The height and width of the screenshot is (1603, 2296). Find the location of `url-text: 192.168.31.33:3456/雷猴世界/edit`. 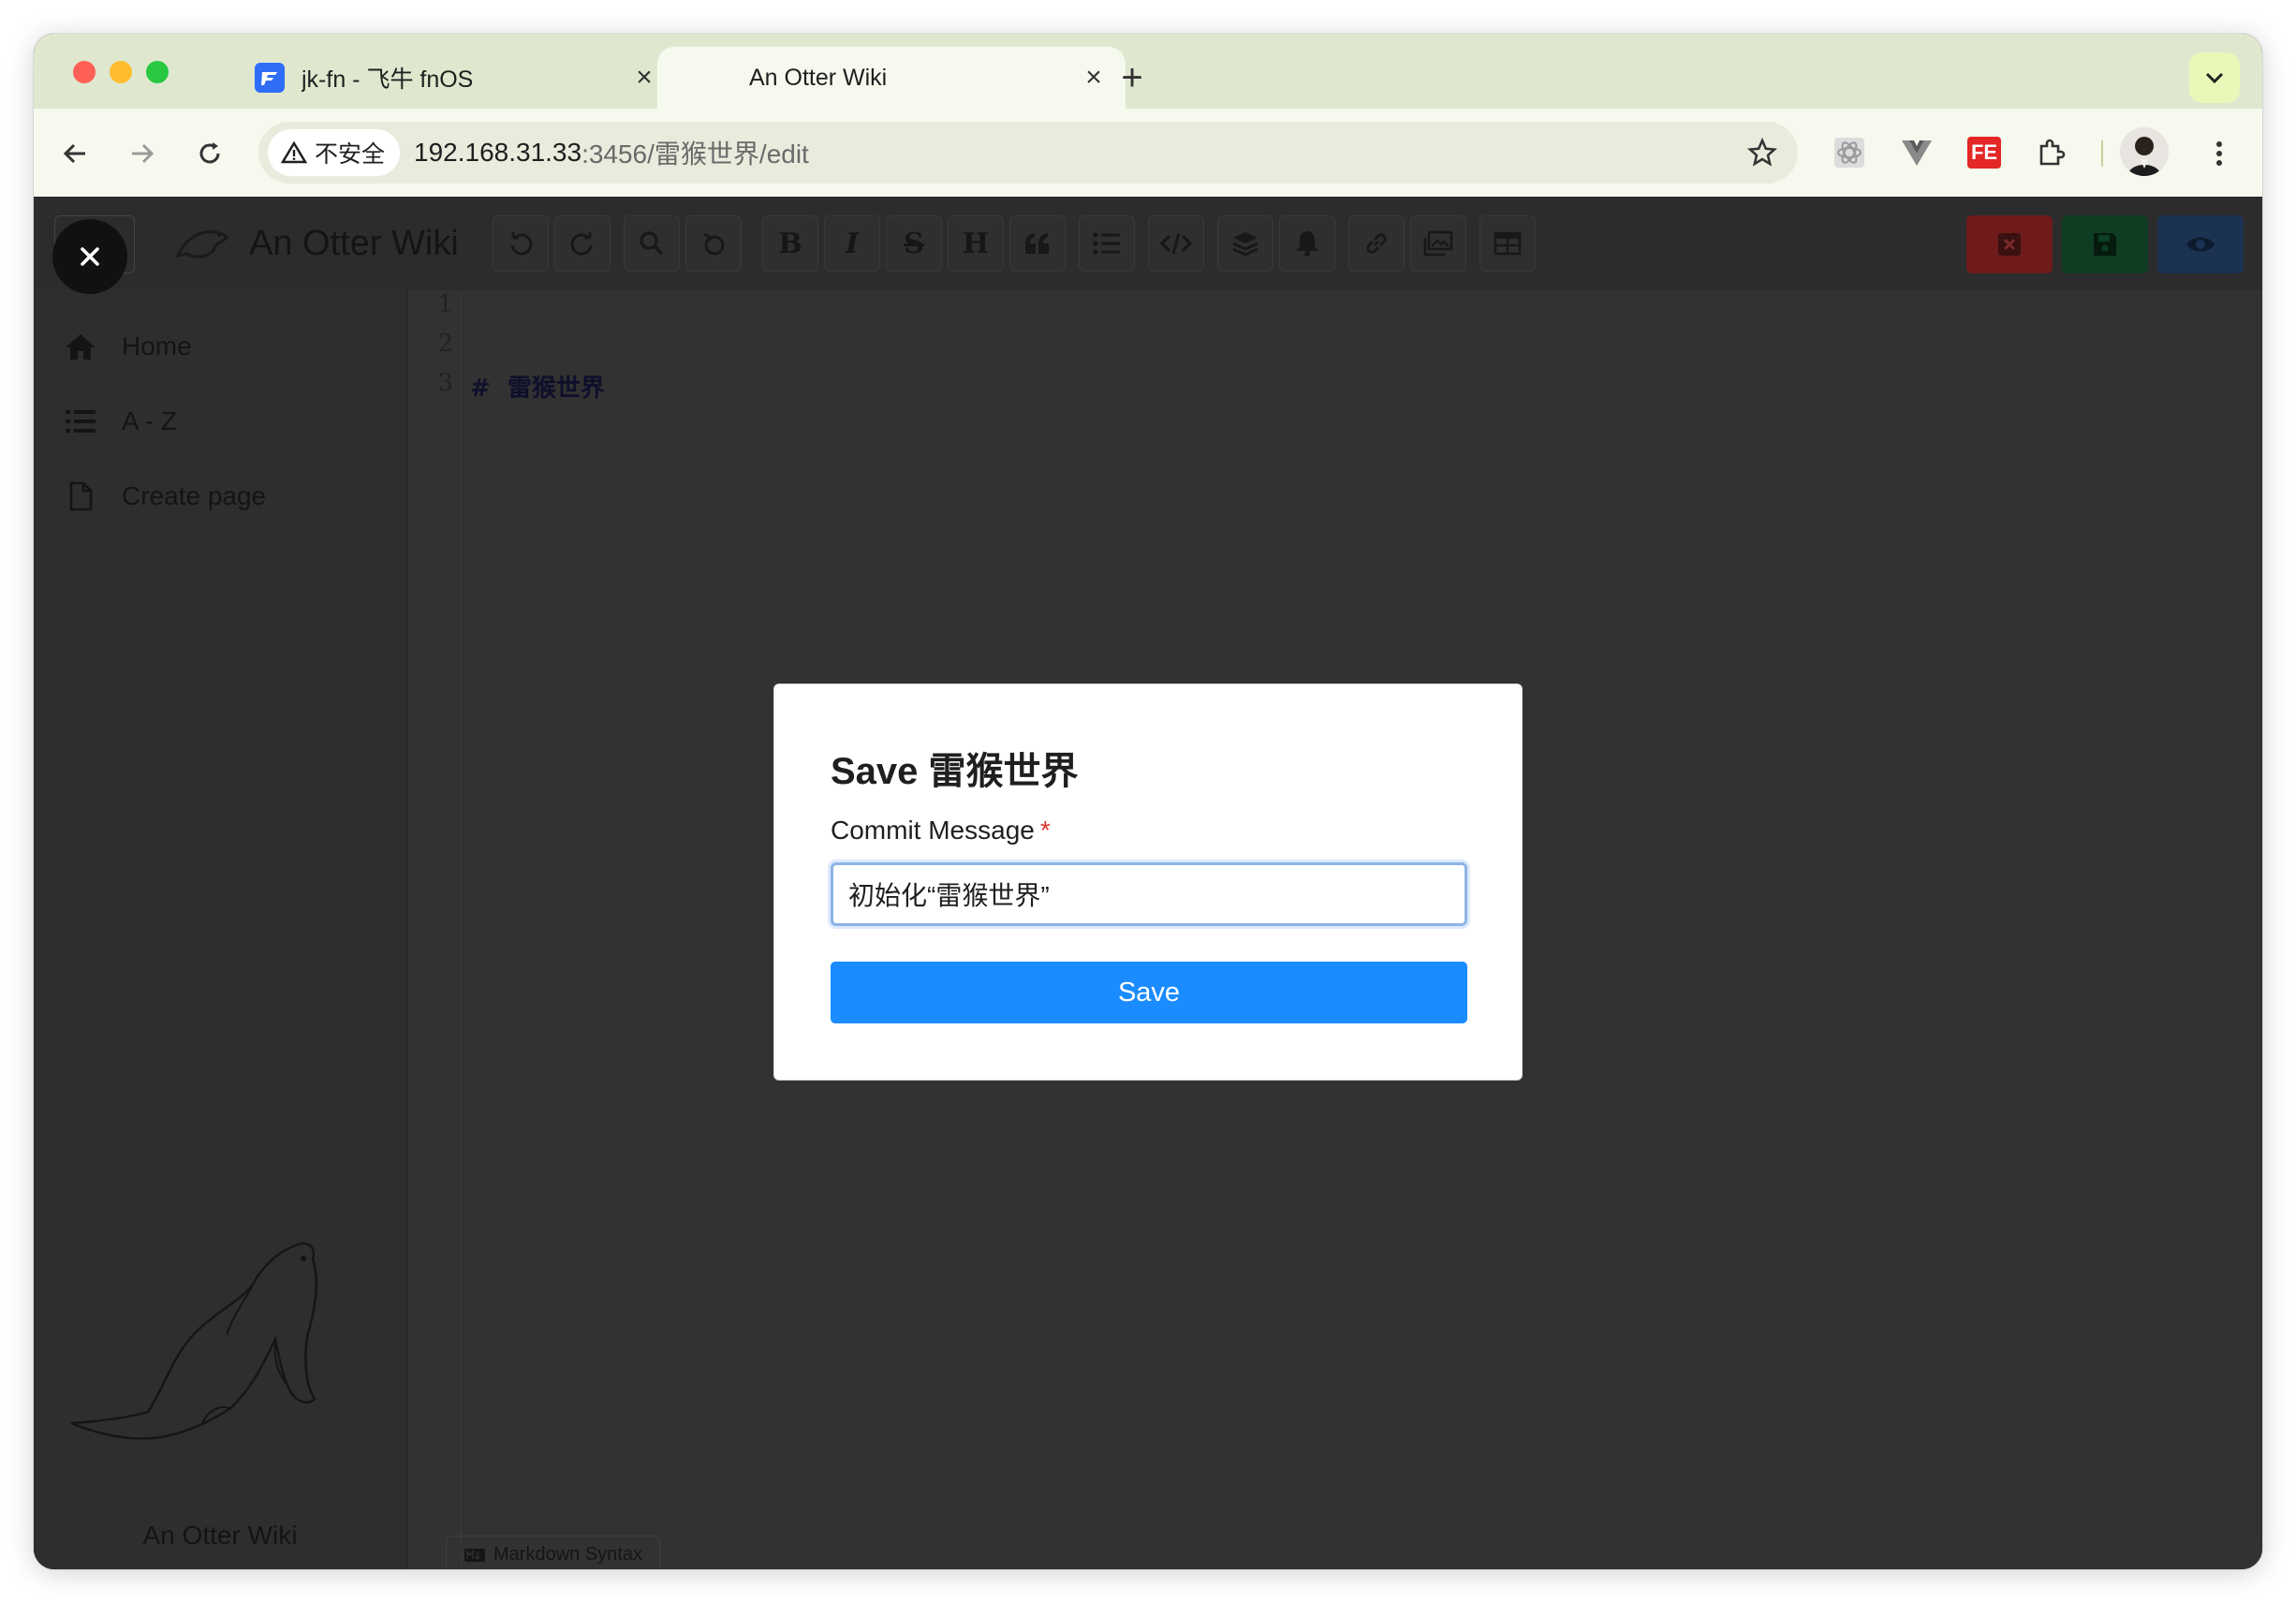

url-text: 192.168.31.33:3456/雷猴世界/edit is located at coordinates (611, 153).